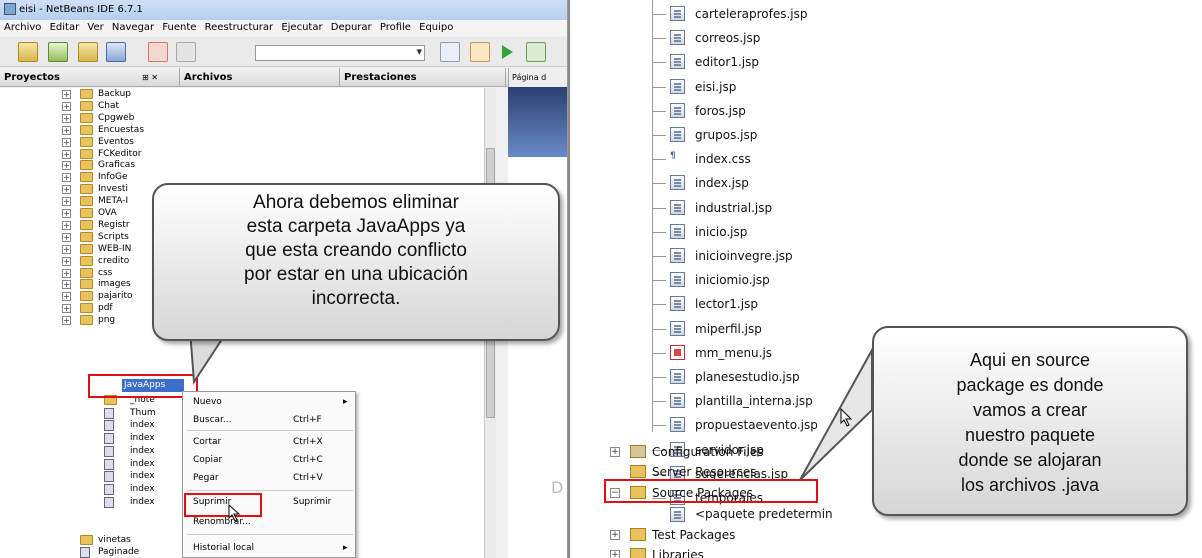 The image size is (1202, 558). Describe the element at coordinates (90, 77) in the screenshot. I see `tab-proyectos: Proyectos ⊞ ✕` at that location.